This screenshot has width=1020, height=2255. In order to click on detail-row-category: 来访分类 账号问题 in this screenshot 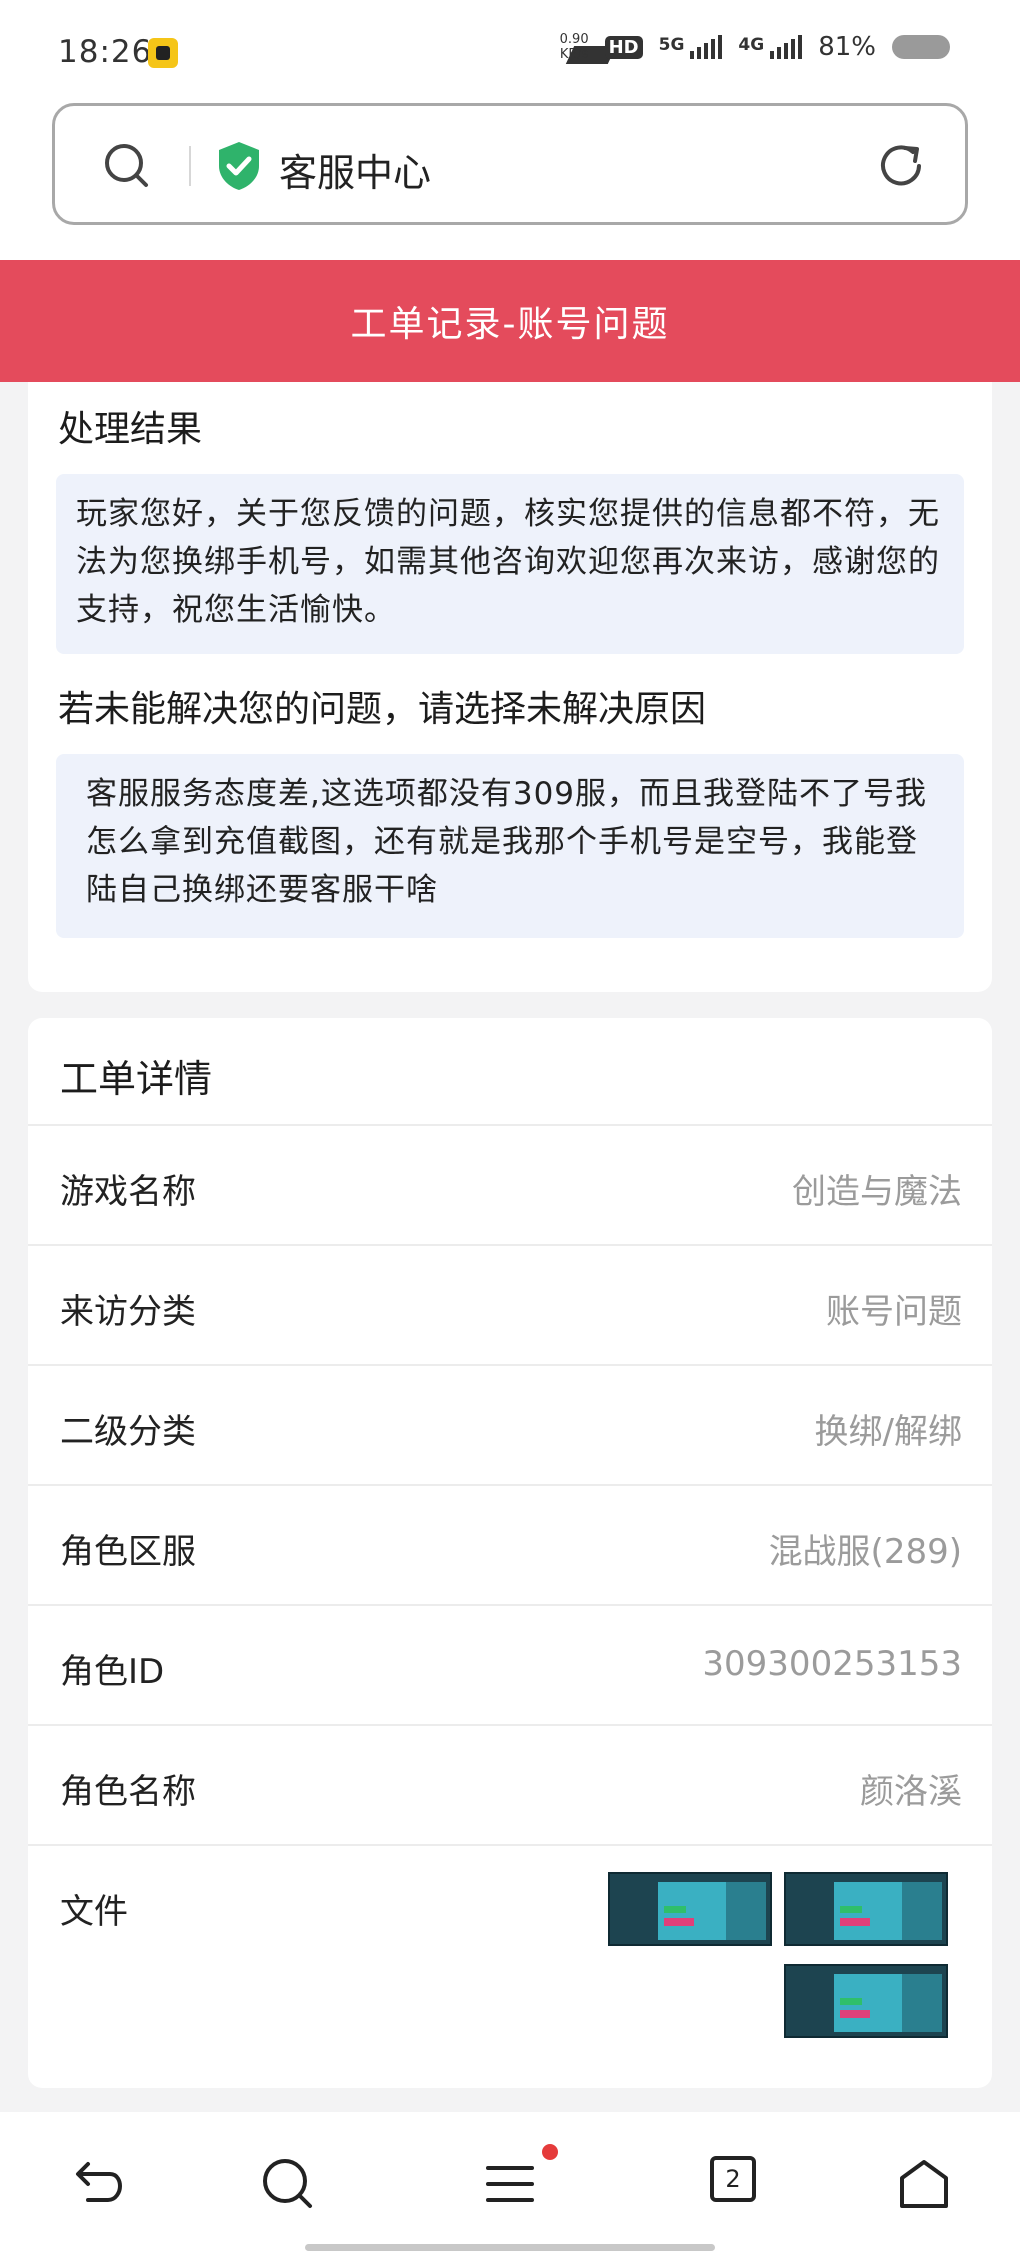, I will do `click(510, 1304)`.